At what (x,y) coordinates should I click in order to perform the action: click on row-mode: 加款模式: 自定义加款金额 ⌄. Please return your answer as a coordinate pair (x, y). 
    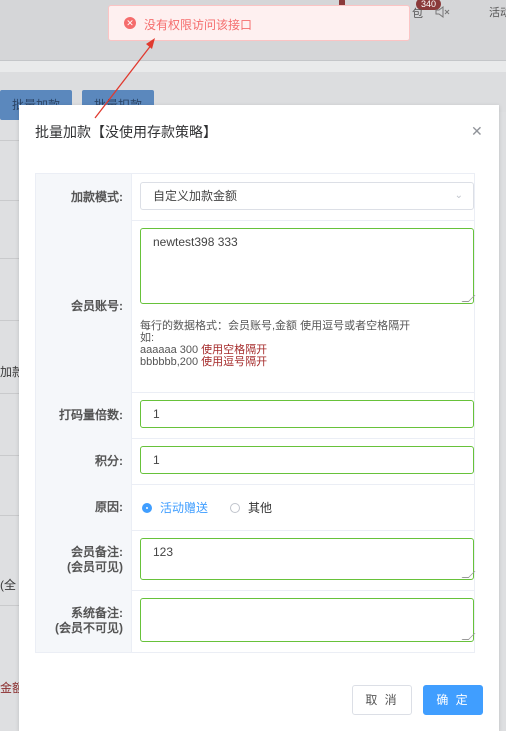
    Looking at the image, I should click on (255, 197).